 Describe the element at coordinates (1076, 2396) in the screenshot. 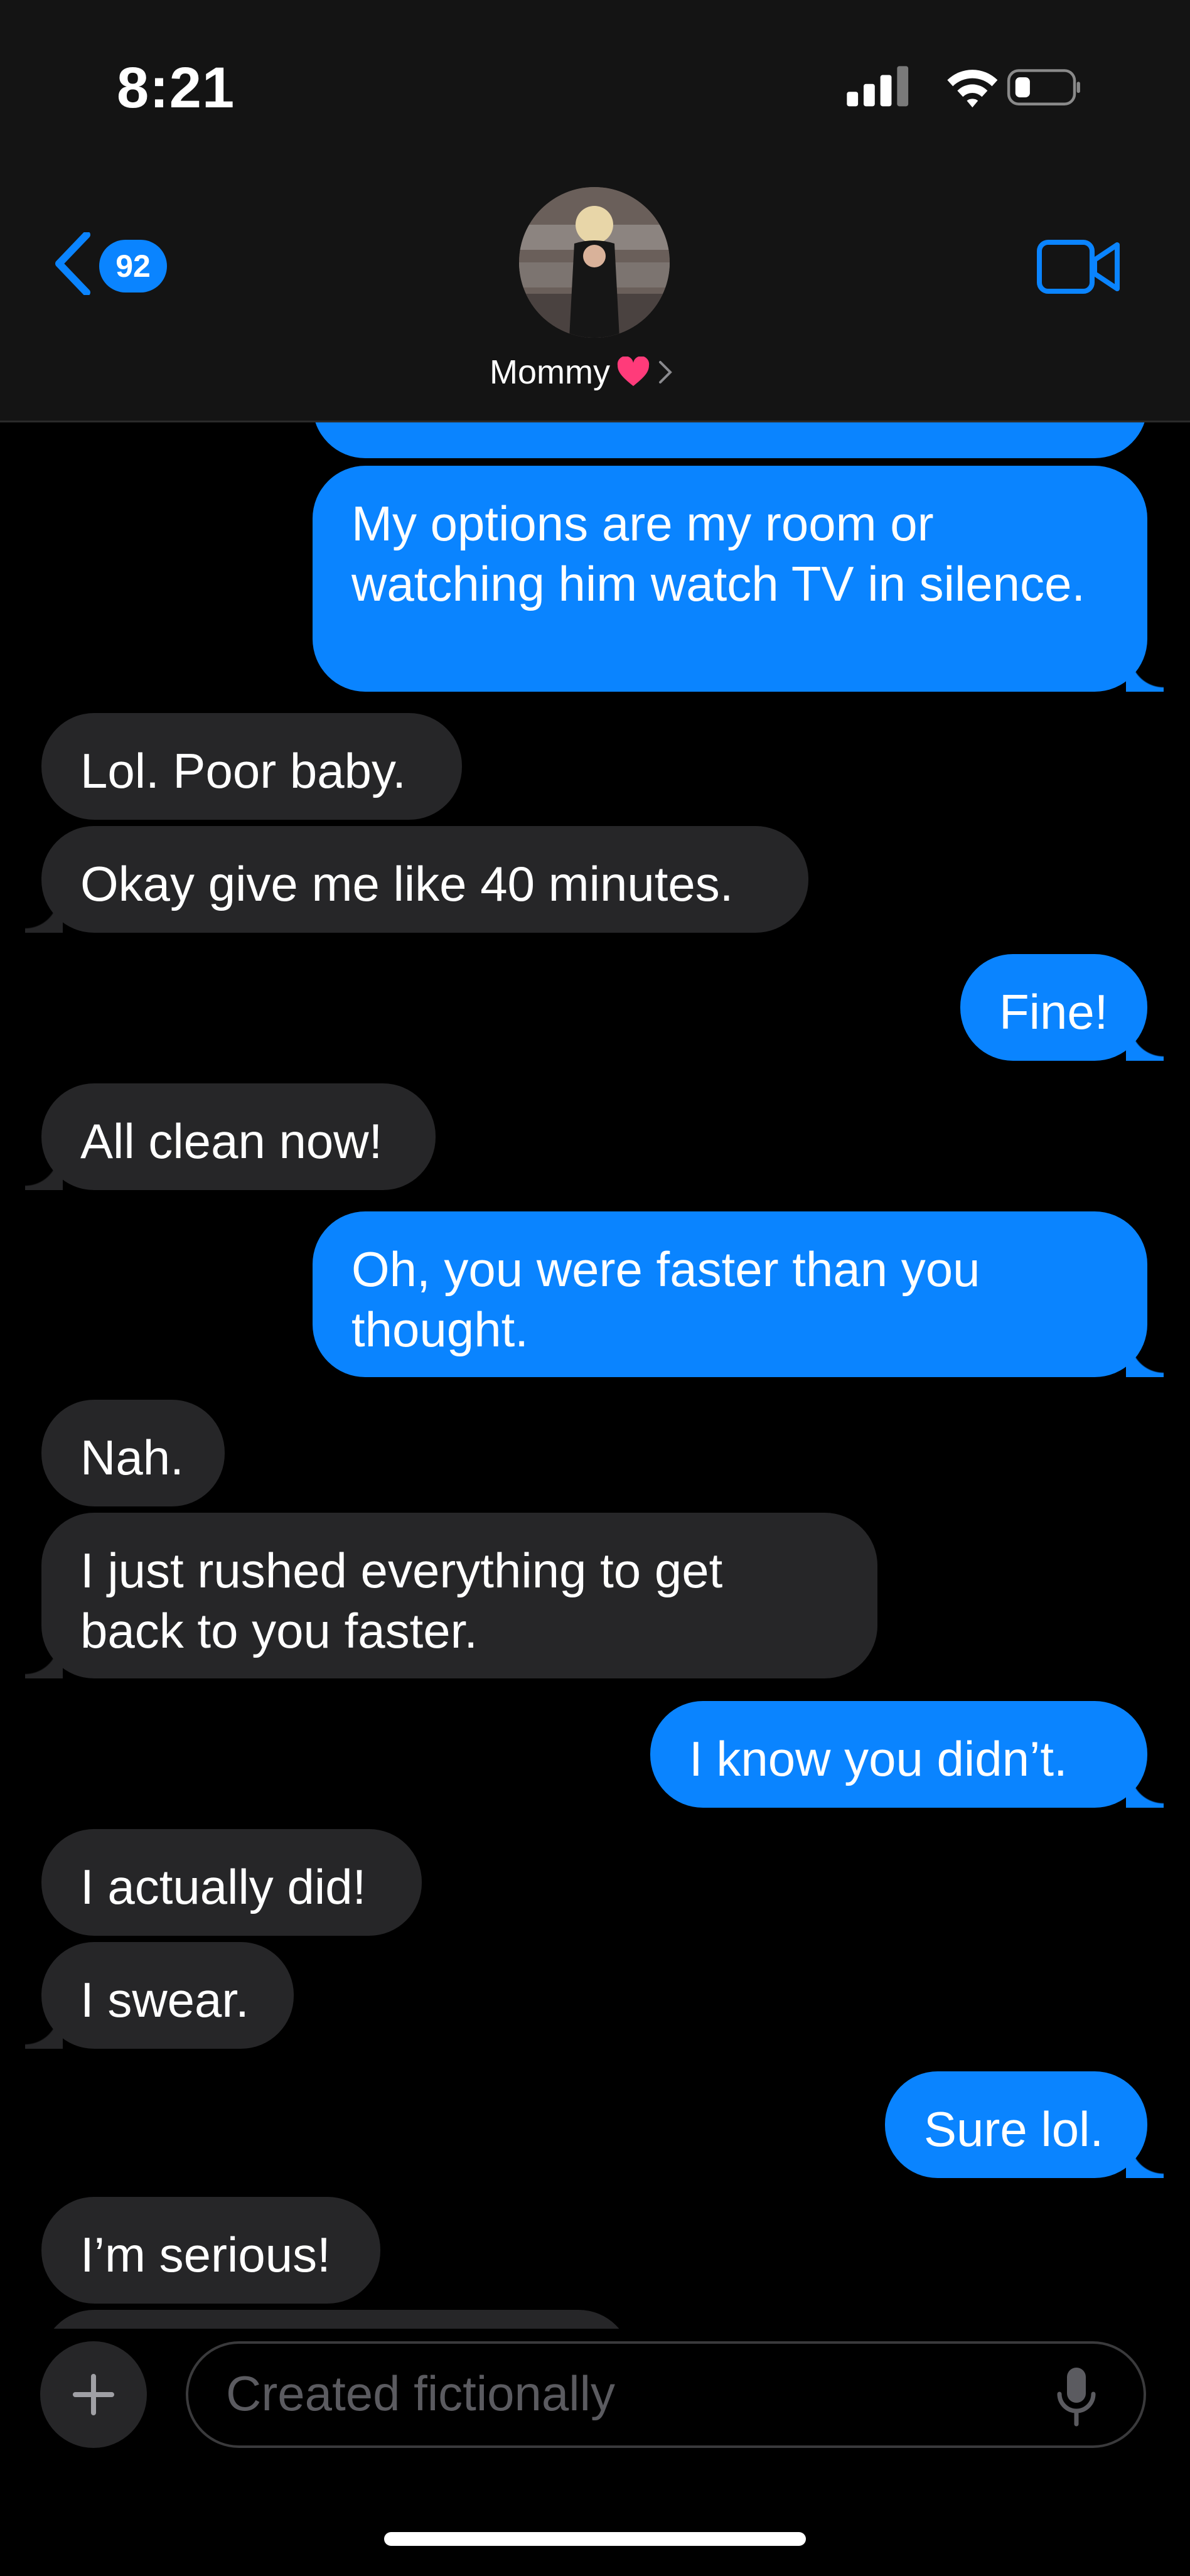

I see `microphone-icon` at that location.